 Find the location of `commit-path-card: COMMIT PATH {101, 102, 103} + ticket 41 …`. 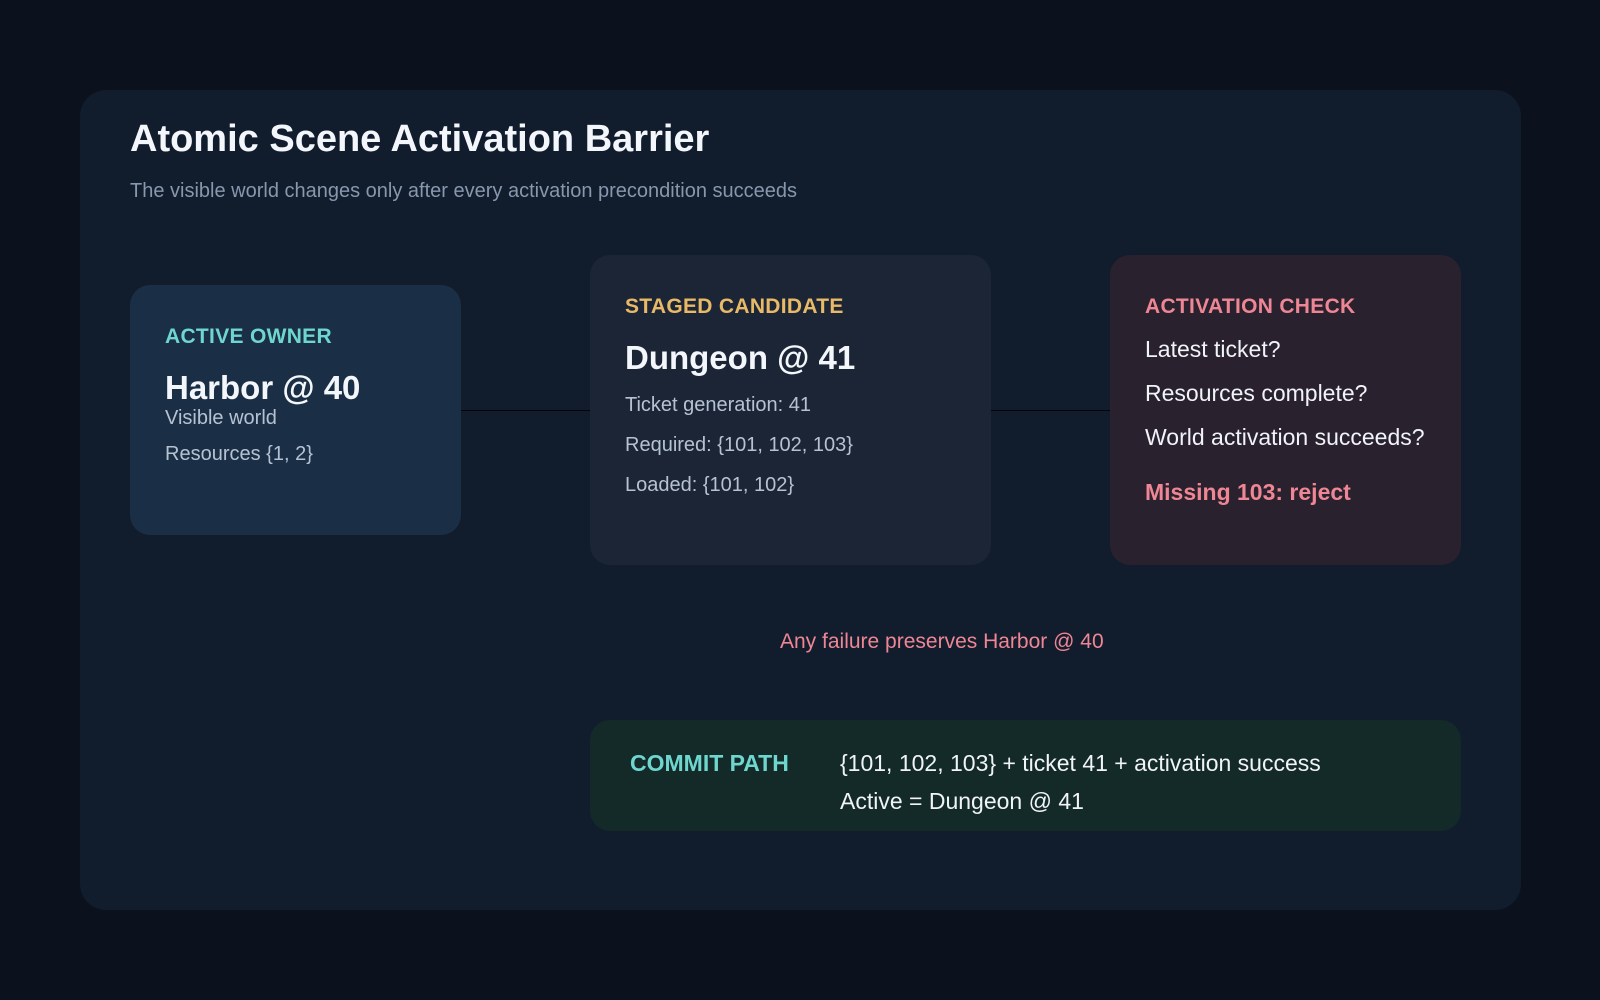

commit-path-card: COMMIT PATH {101, 102, 103} + ticket 41 … is located at coordinates (1025, 775).